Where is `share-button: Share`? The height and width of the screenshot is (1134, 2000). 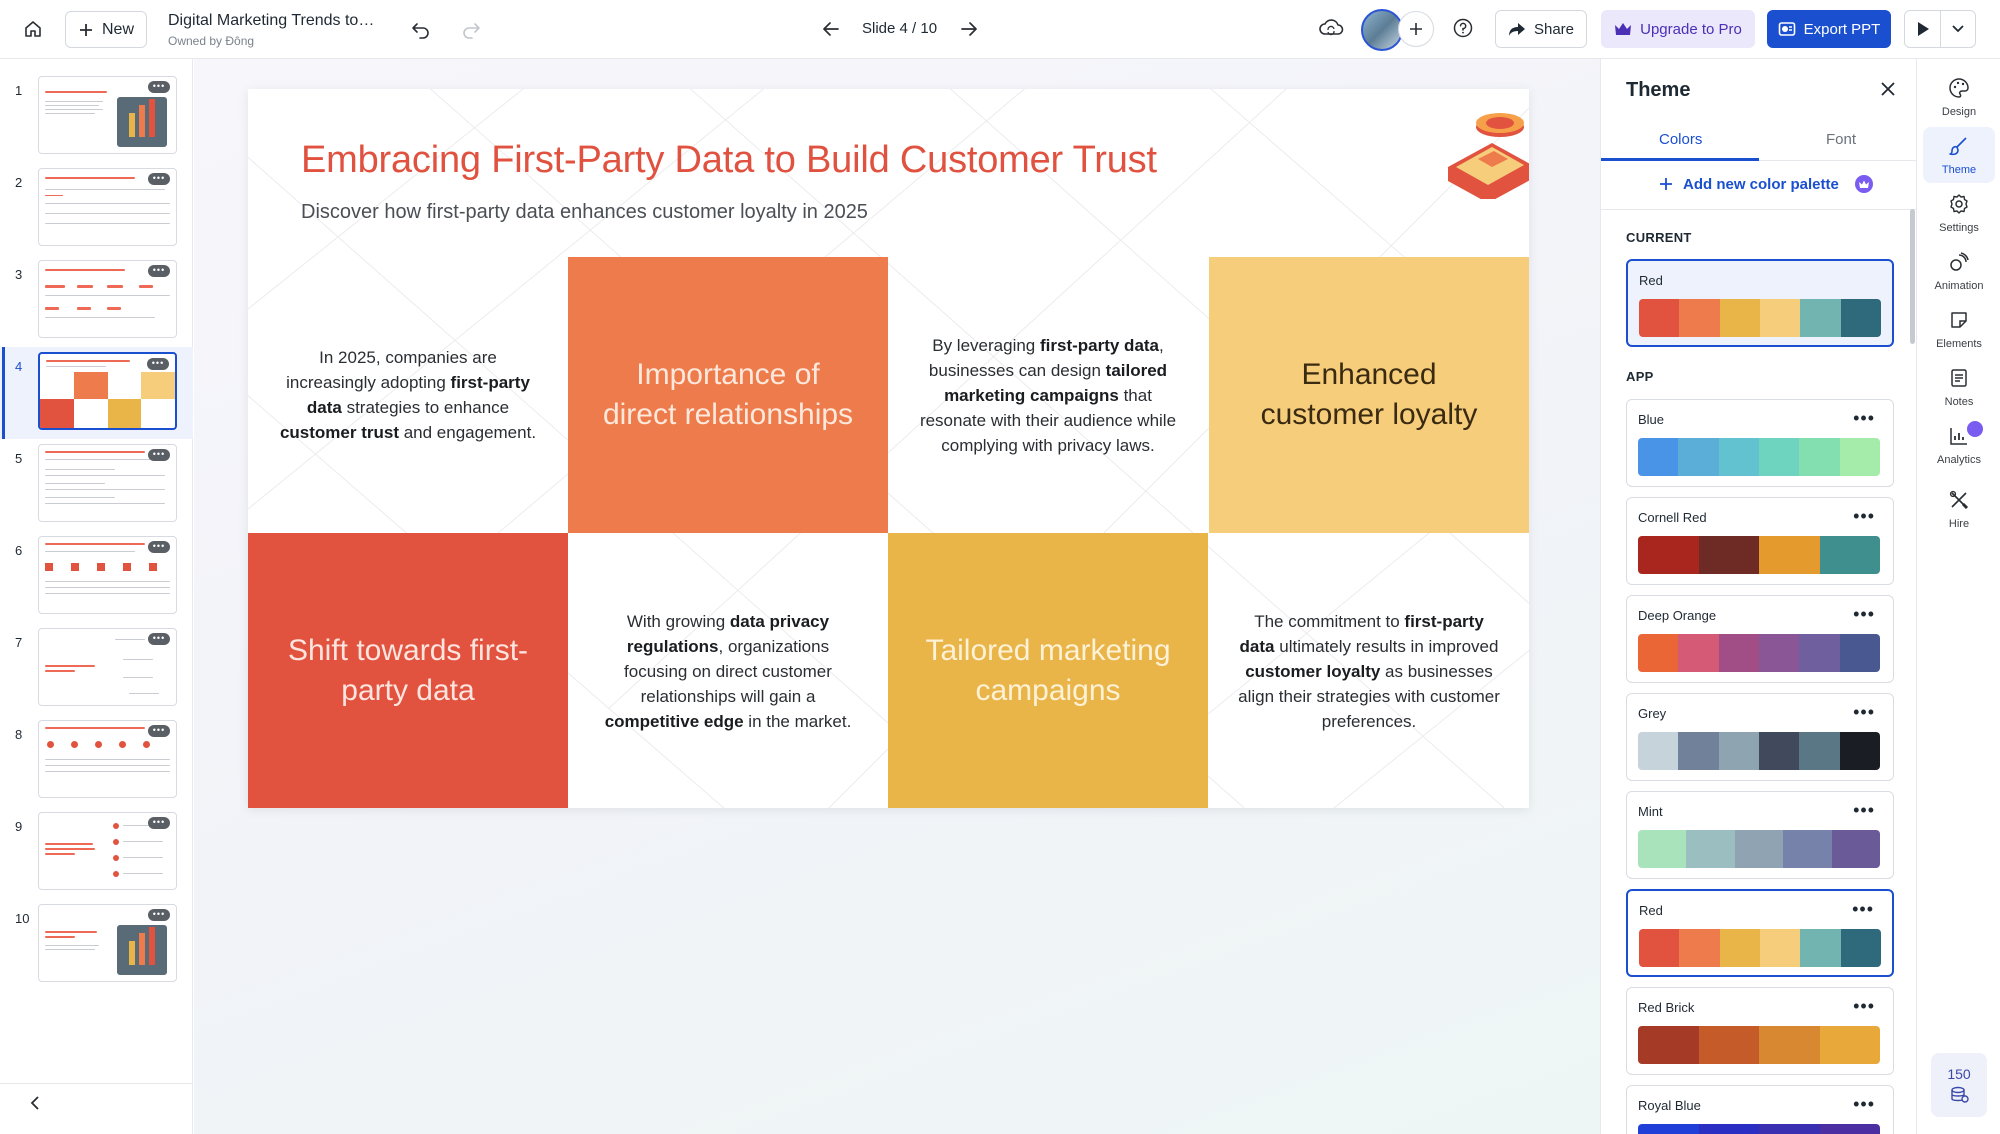 share-button: Share is located at coordinates (1541, 29).